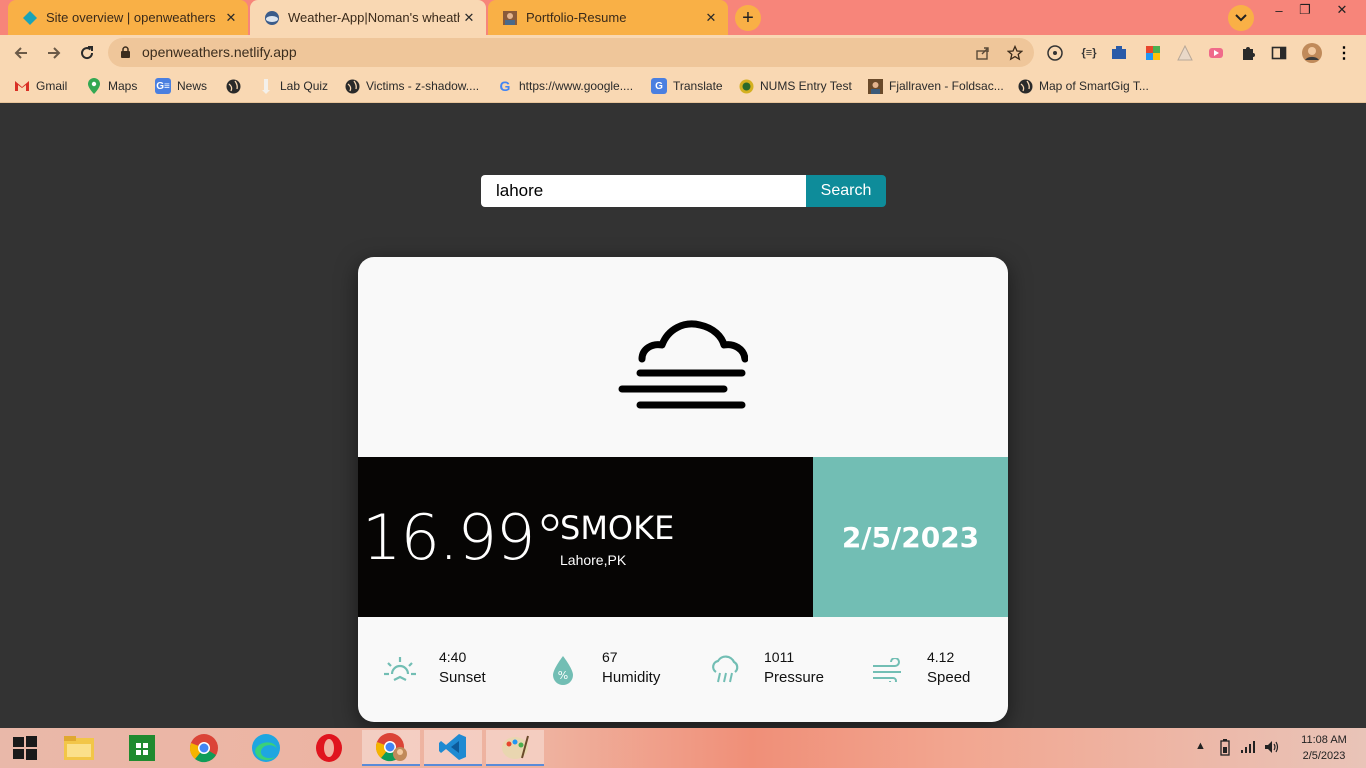 Image resolution: width=1366 pixels, height=768 pixels. What do you see at coordinates (204, 748) in the screenshot?
I see `taskbar-chrome` at bounding box center [204, 748].